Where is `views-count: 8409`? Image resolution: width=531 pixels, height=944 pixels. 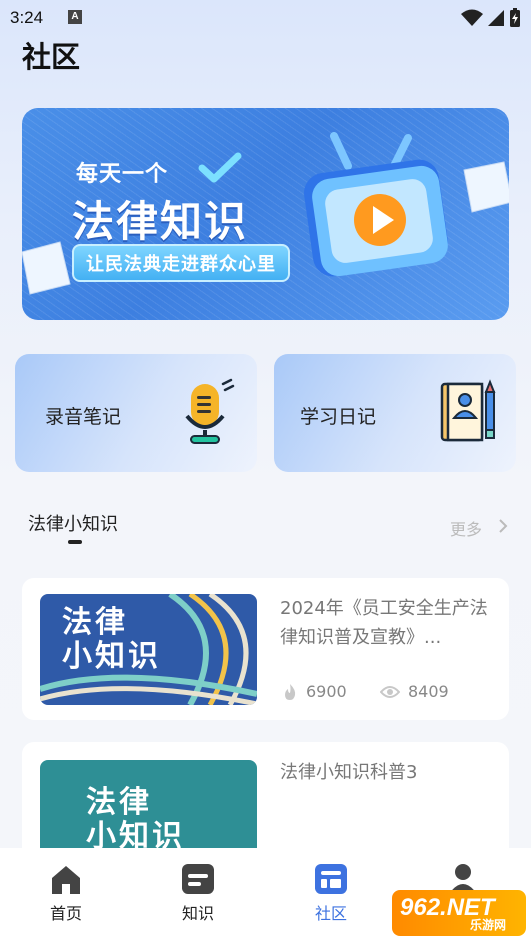 views-count: 8409 is located at coordinates (428, 691).